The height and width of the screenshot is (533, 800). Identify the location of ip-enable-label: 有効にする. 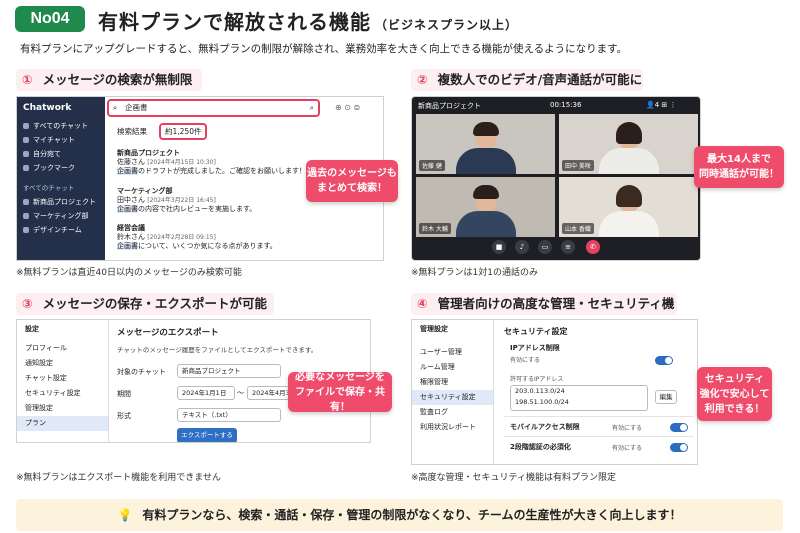
(525, 360).